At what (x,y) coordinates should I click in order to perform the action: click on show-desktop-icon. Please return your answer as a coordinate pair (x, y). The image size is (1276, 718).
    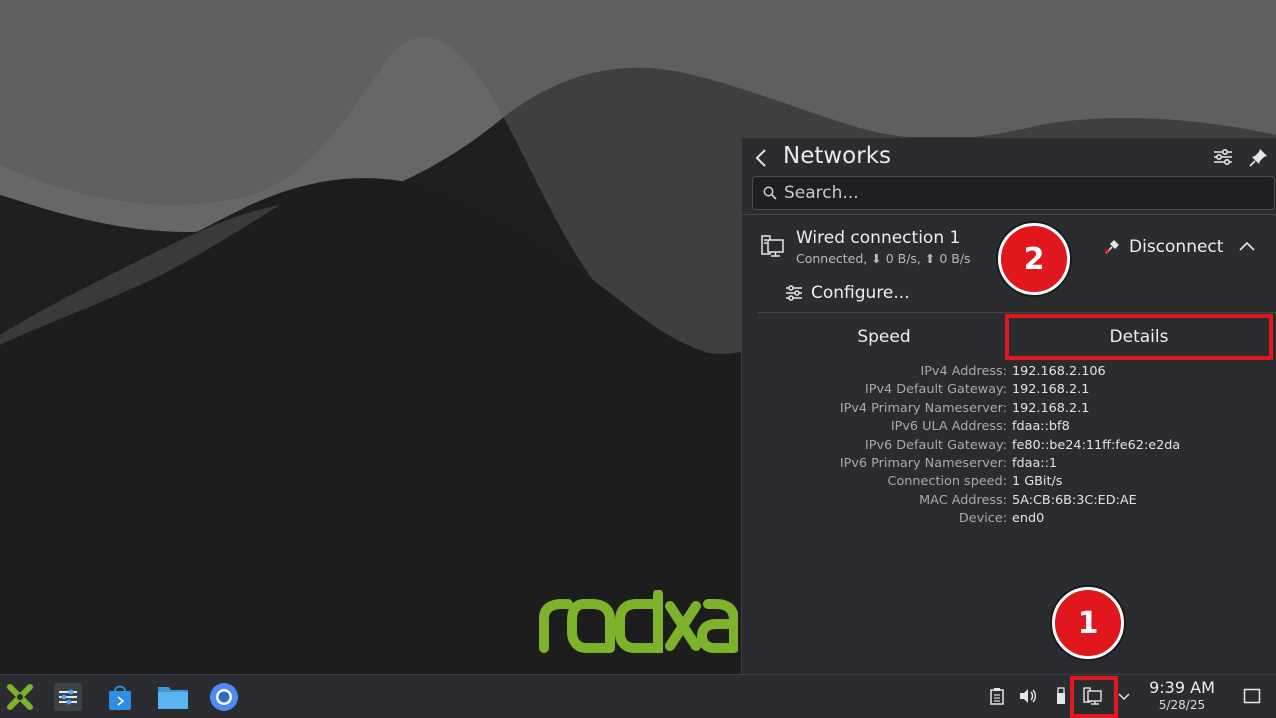
    Looking at the image, I should click on (1252, 696).